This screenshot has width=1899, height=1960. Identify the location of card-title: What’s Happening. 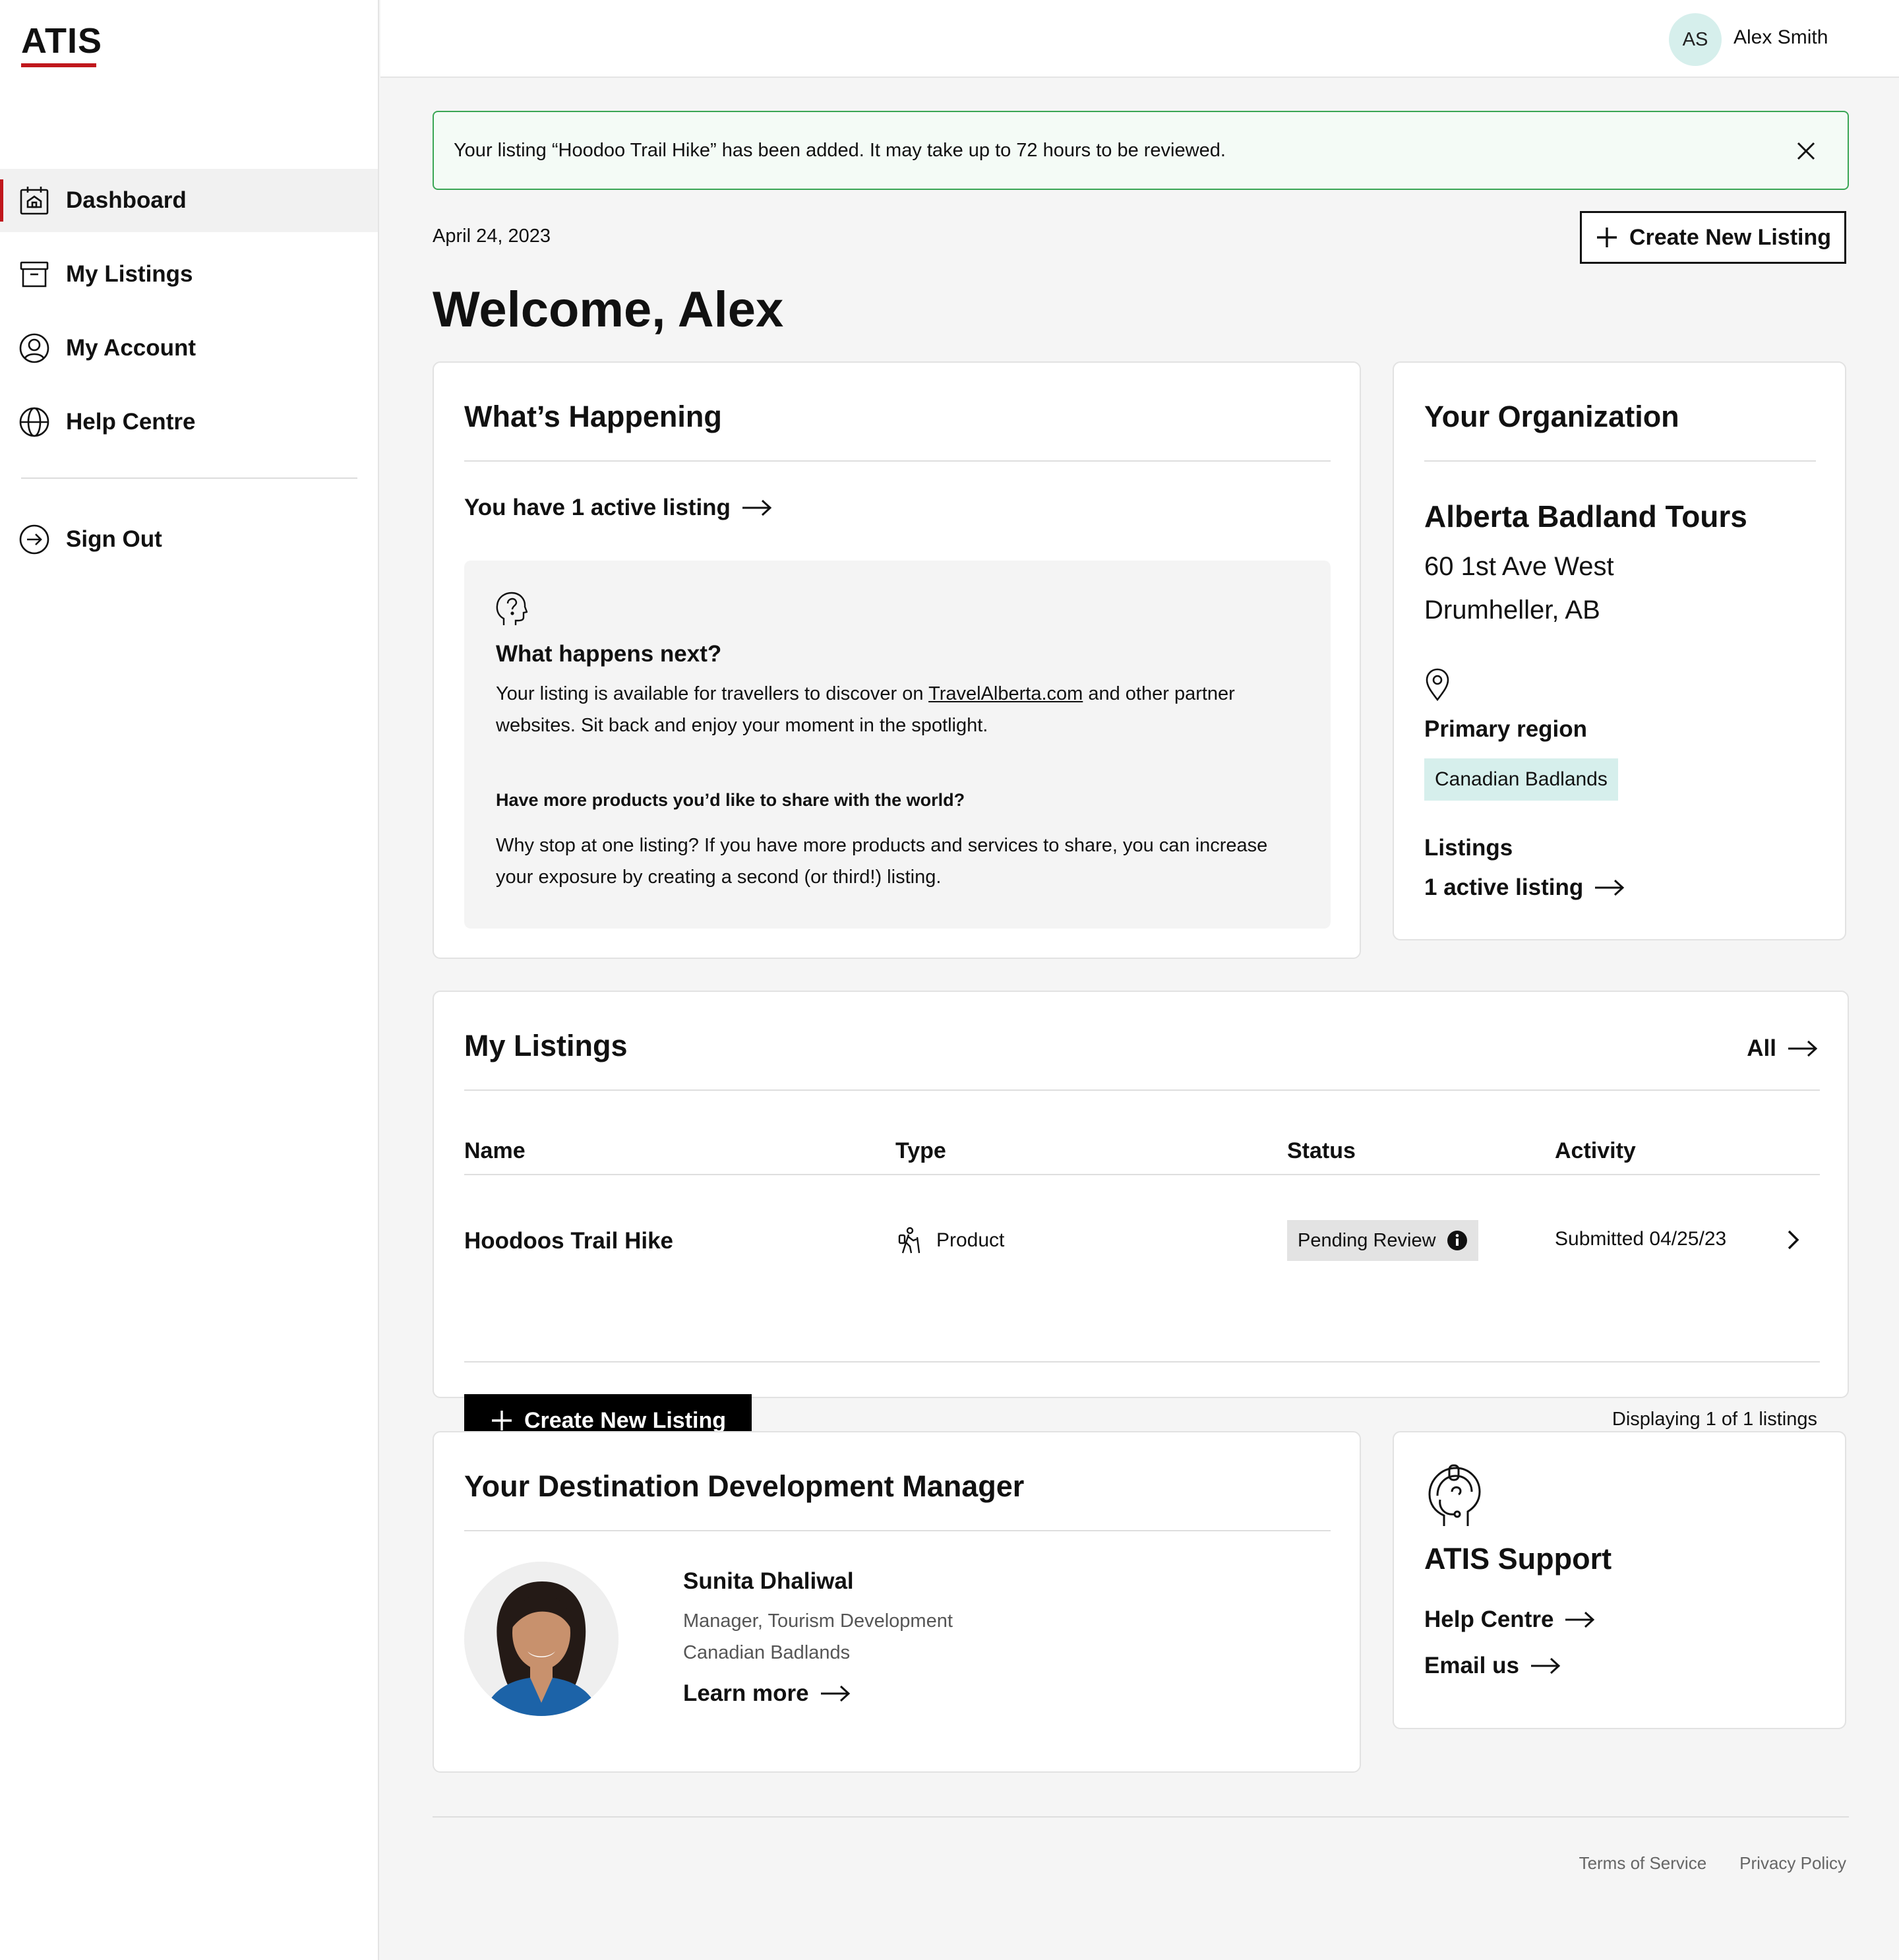
(593, 416).